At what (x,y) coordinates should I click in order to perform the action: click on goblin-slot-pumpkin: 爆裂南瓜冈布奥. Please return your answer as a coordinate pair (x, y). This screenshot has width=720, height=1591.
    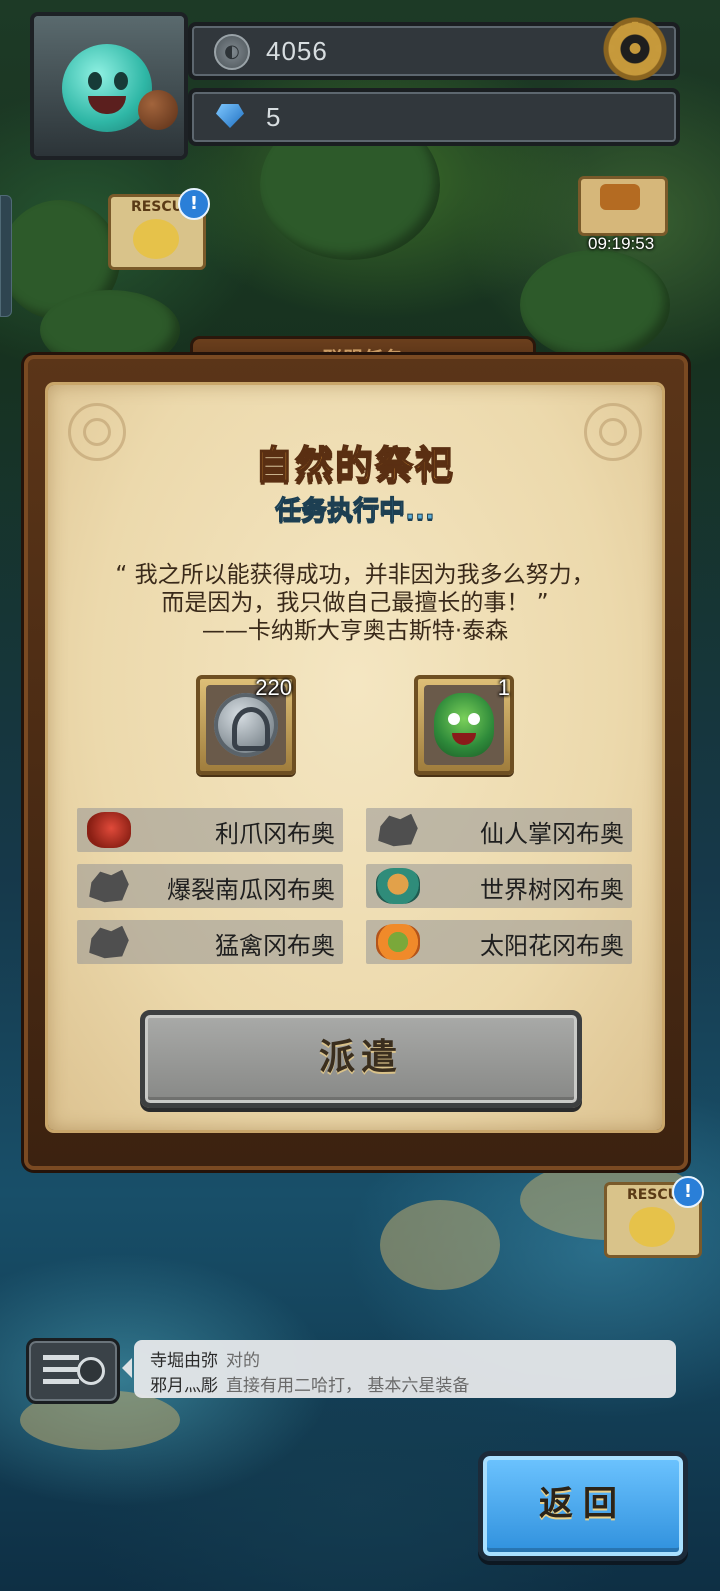
    Looking at the image, I should click on (210, 886).